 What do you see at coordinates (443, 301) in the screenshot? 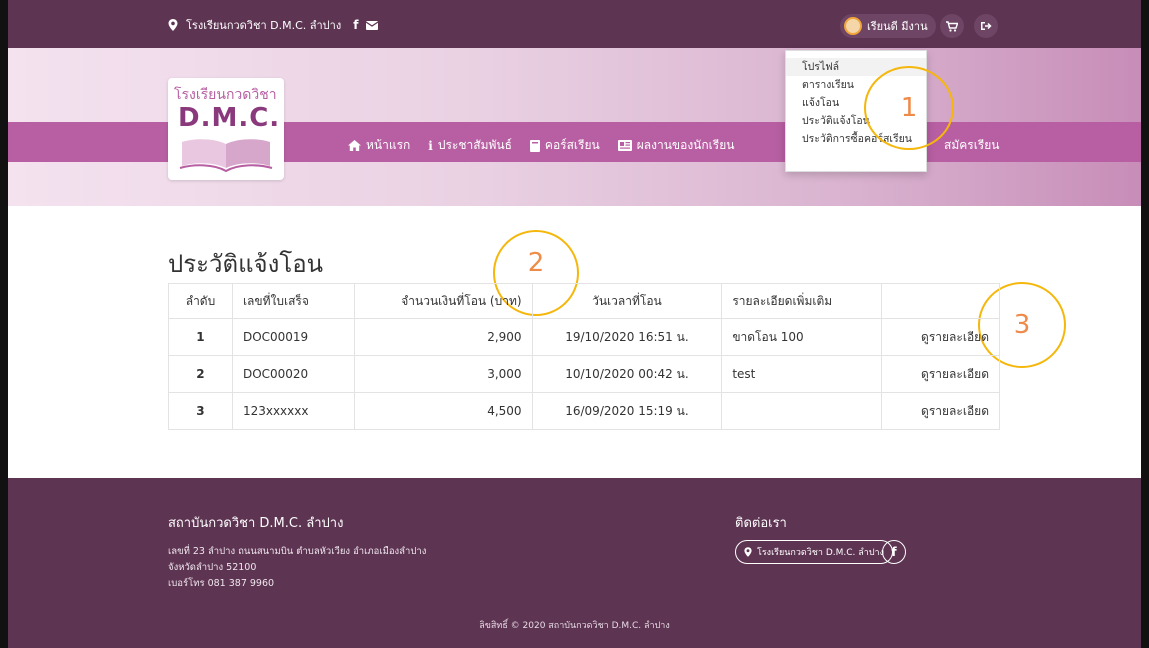
I see `column-header-amount: จำนวนเงินที่โอน (บาท)` at bounding box center [443, 301].